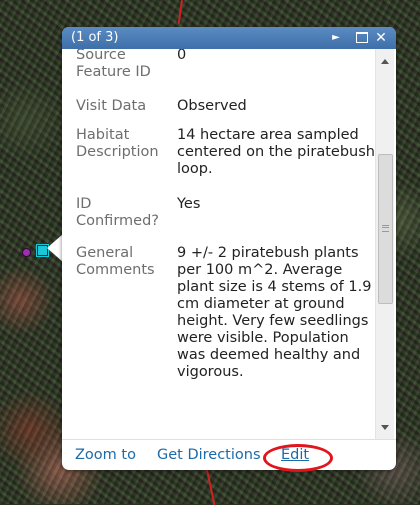 This screenshot has height=505, width=420. I want to click on popup-title: (1 of 3), so click(95, 37).